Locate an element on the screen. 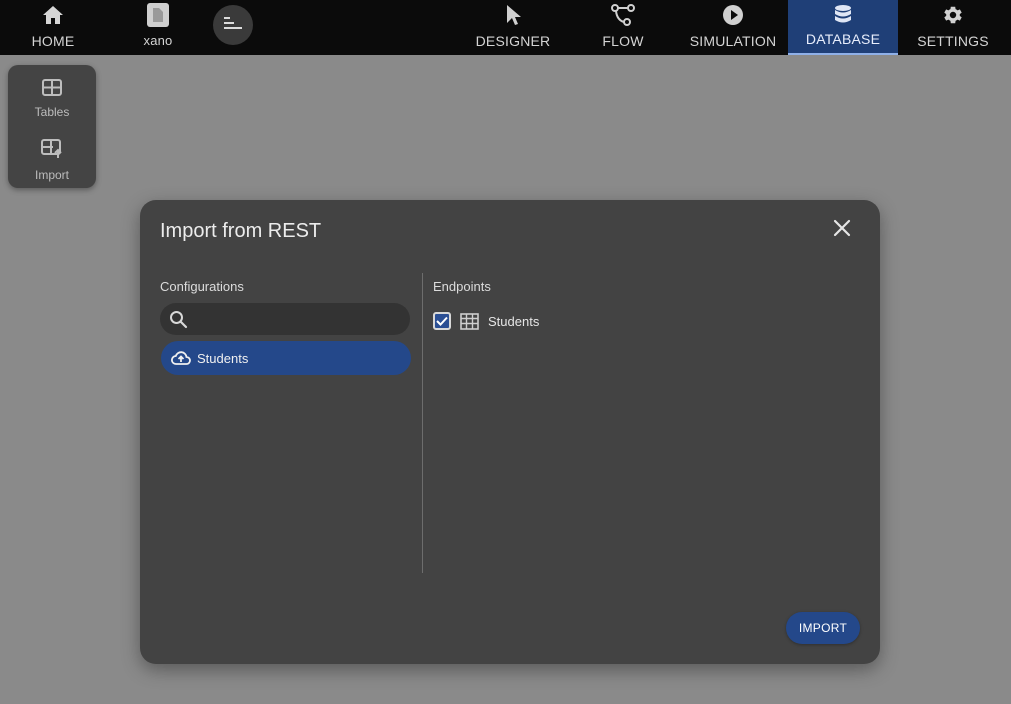 The height and width of the screenshot is (704, 1011). table-grid-icon is located at coordinates (469, 321).